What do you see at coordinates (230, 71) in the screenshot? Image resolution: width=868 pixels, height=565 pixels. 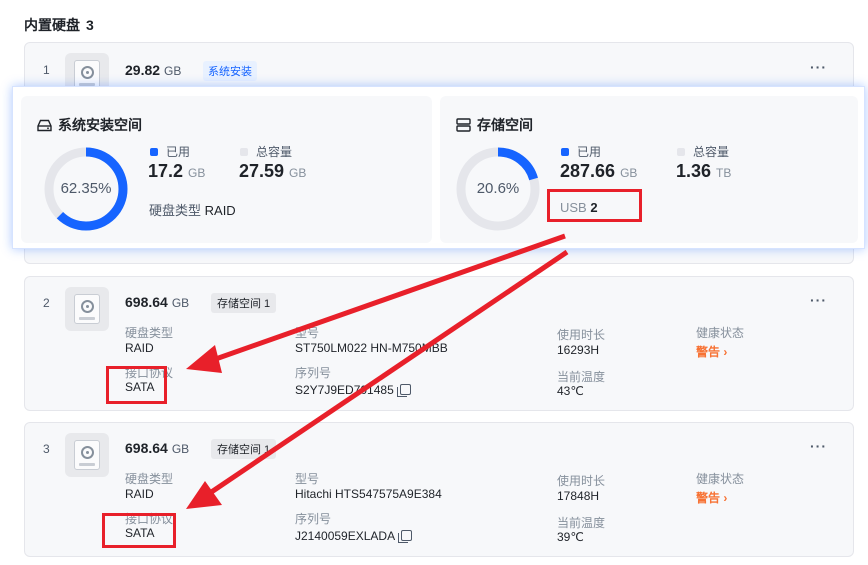 I see `system-install-tag: 系统安装` at bounding box center [230, 71].